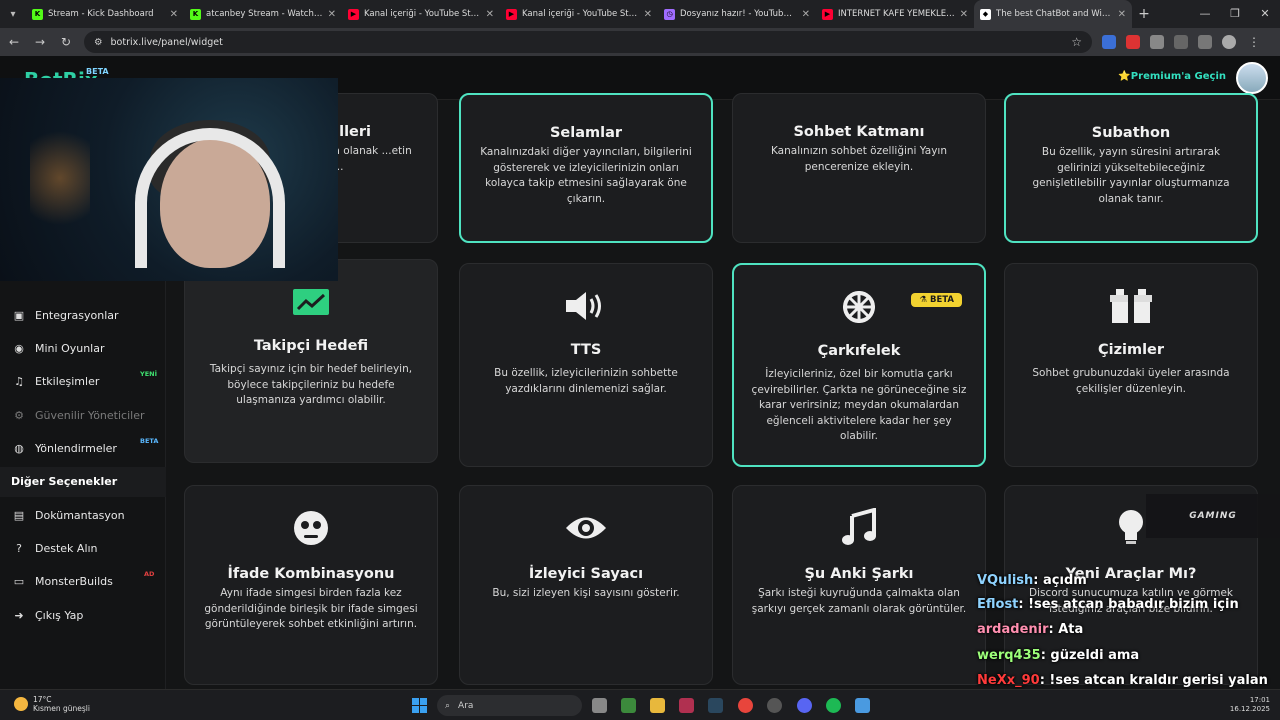  I want to click on sidebar-item: ▣ Entegrasyonlar, so click(65, 315).